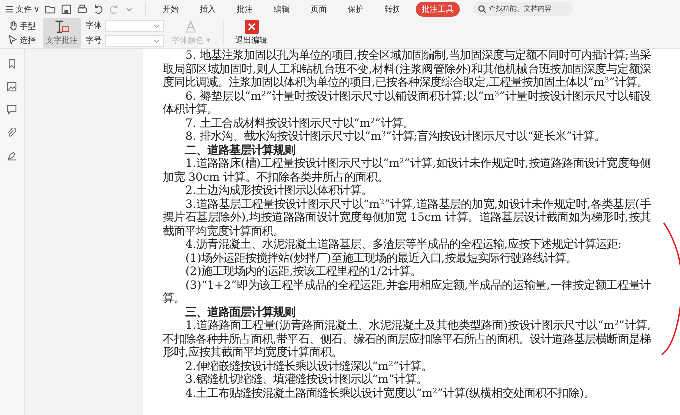  I want to click on bookmark-icon, so click(12, 64).